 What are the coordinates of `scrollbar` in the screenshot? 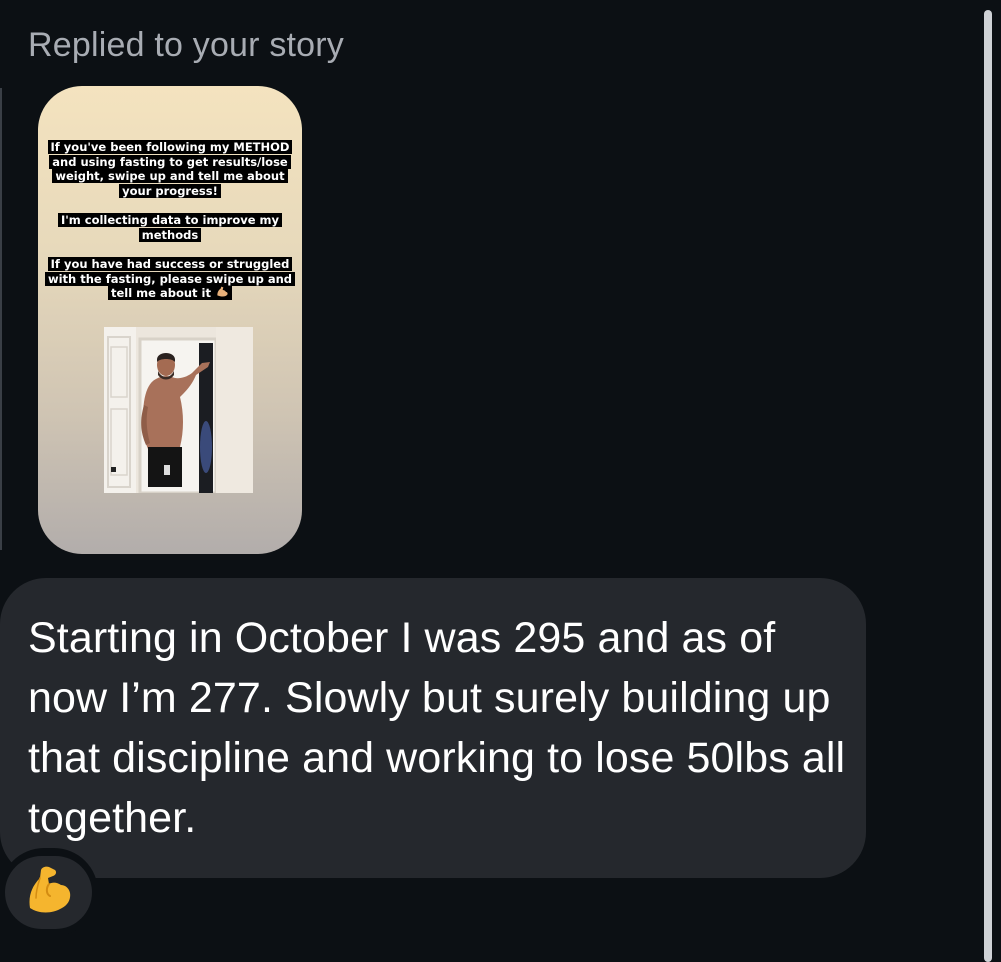 It's located at (988, 486).